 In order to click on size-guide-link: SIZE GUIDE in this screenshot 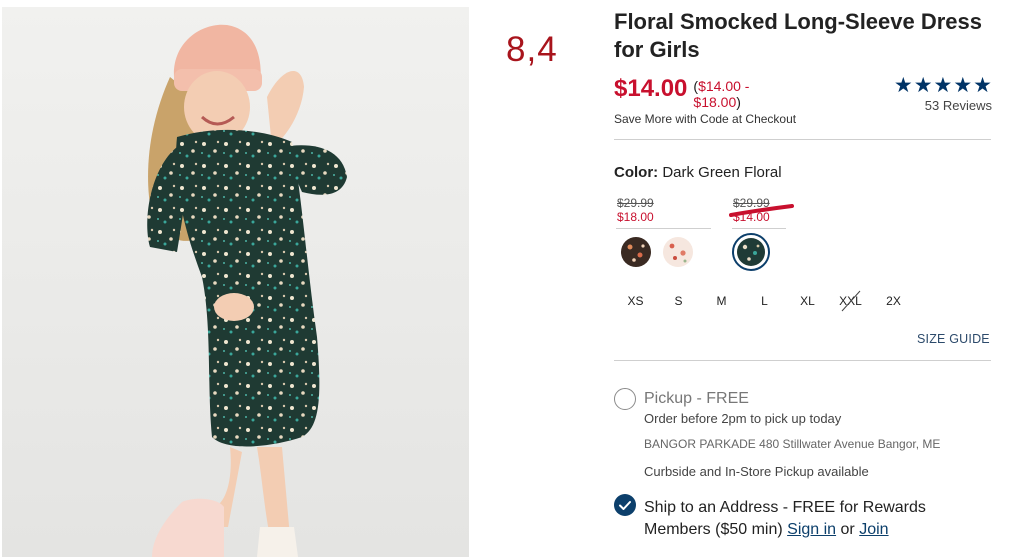, I will do `click(953, 339)`.